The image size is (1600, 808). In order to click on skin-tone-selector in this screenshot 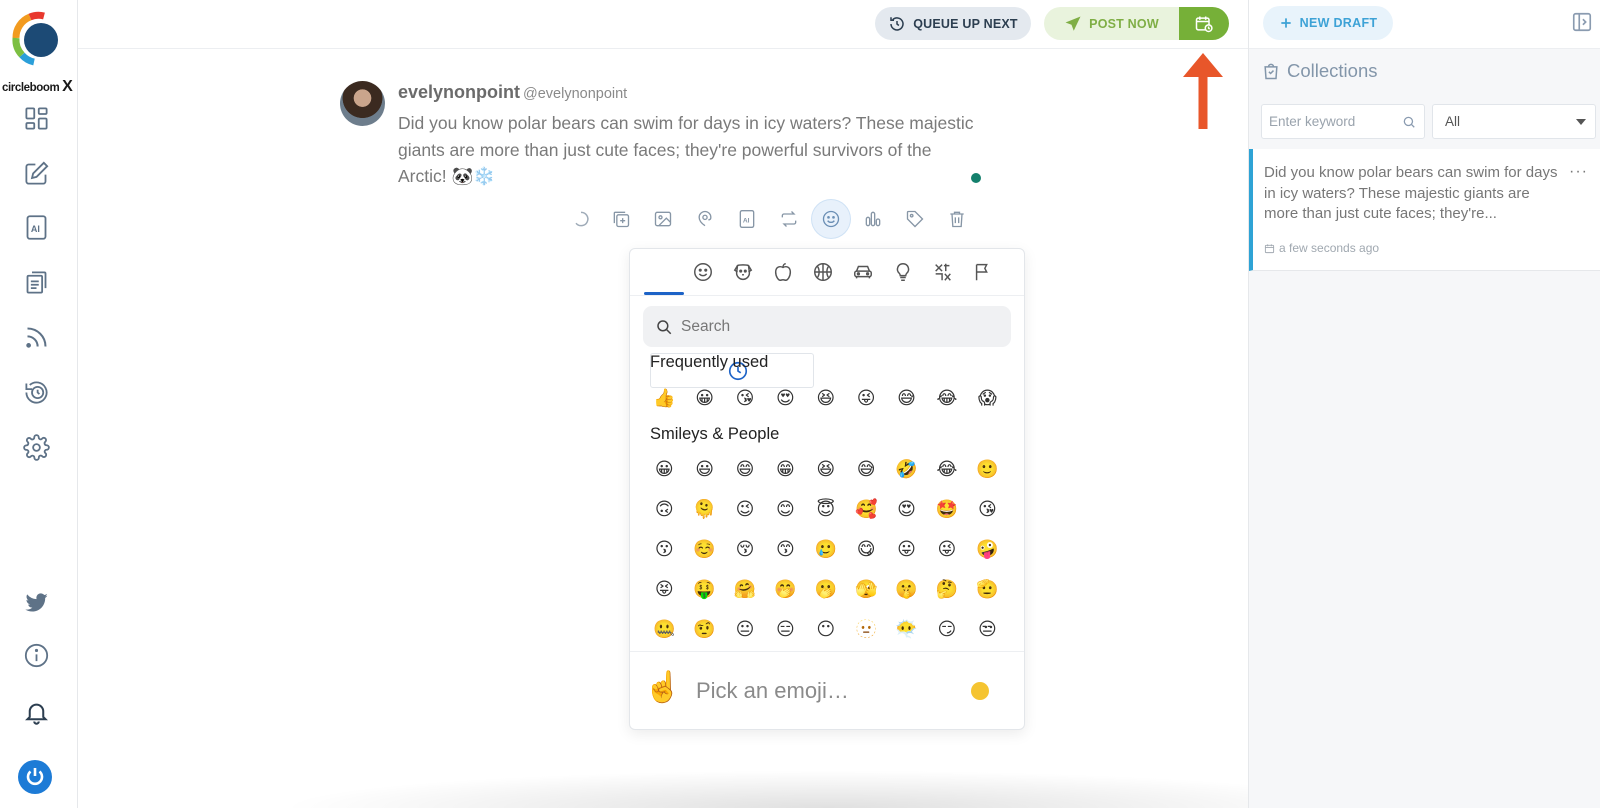, I will do `click(980, 691)`.